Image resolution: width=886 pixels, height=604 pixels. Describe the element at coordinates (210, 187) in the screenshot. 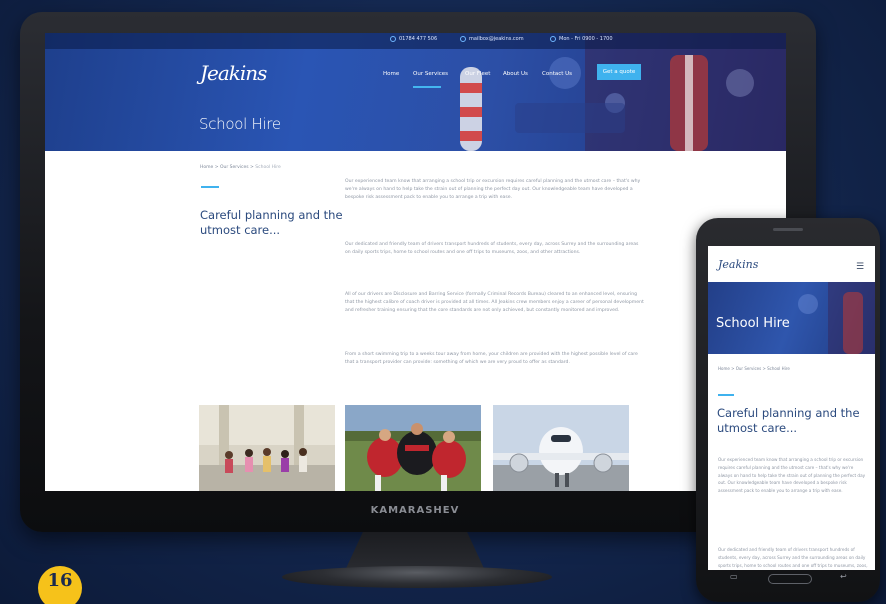

I see `accent-divider` at that location.